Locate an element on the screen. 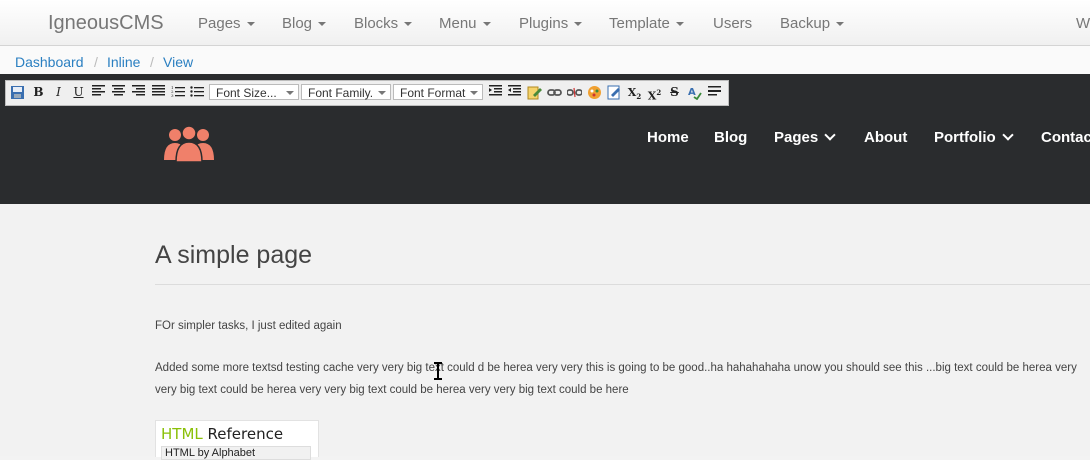 This screenshot has height=460, width=1090. breadcrumb: Dashboard / Inline / View is located at coordinates (545, 60).